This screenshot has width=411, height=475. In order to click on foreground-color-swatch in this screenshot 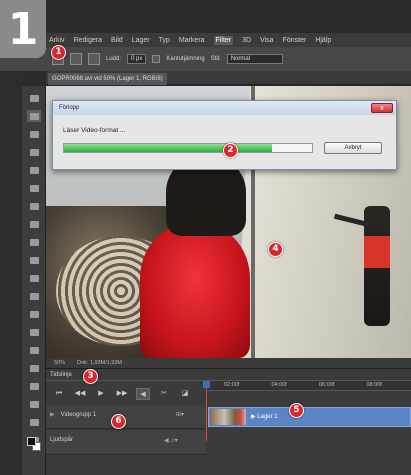, I will do `click(31, 441)`.